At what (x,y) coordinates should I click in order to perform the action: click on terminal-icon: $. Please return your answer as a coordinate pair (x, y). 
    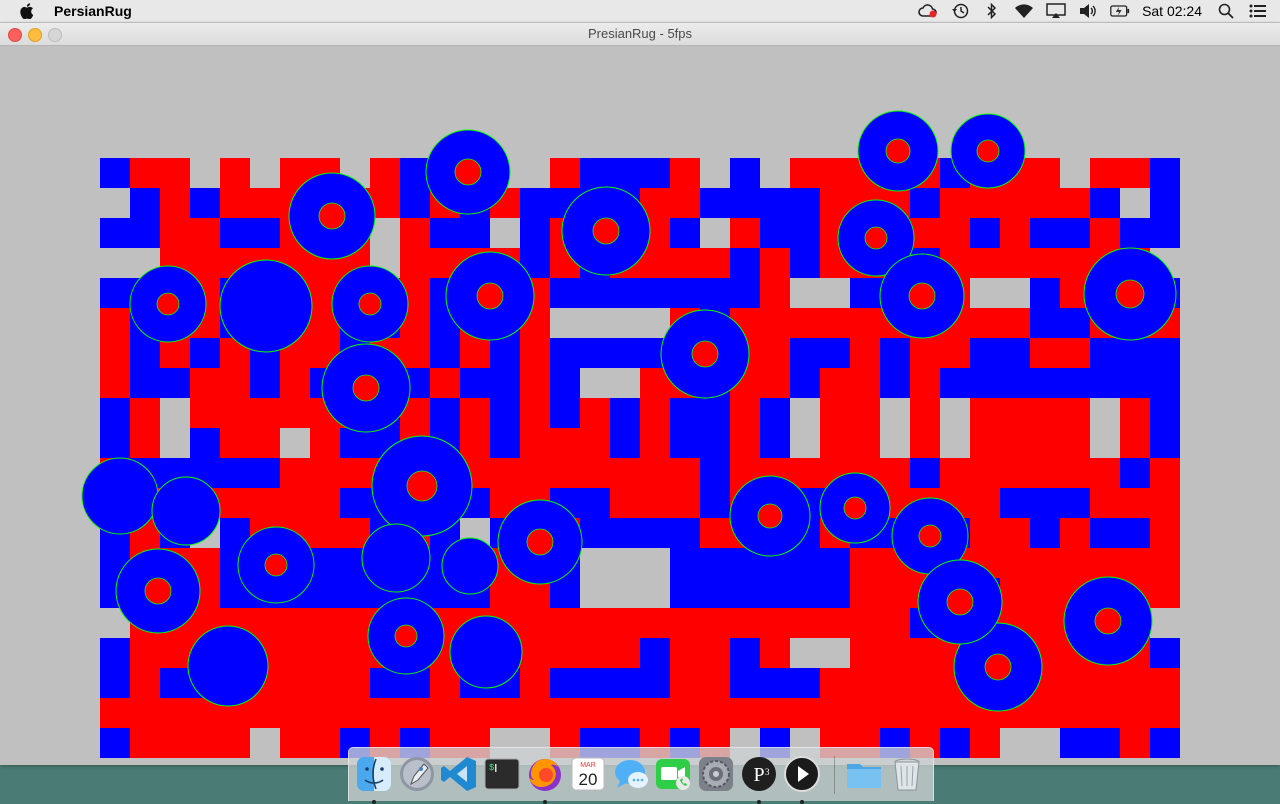
    Looking at the image, I should click on (502, 774).